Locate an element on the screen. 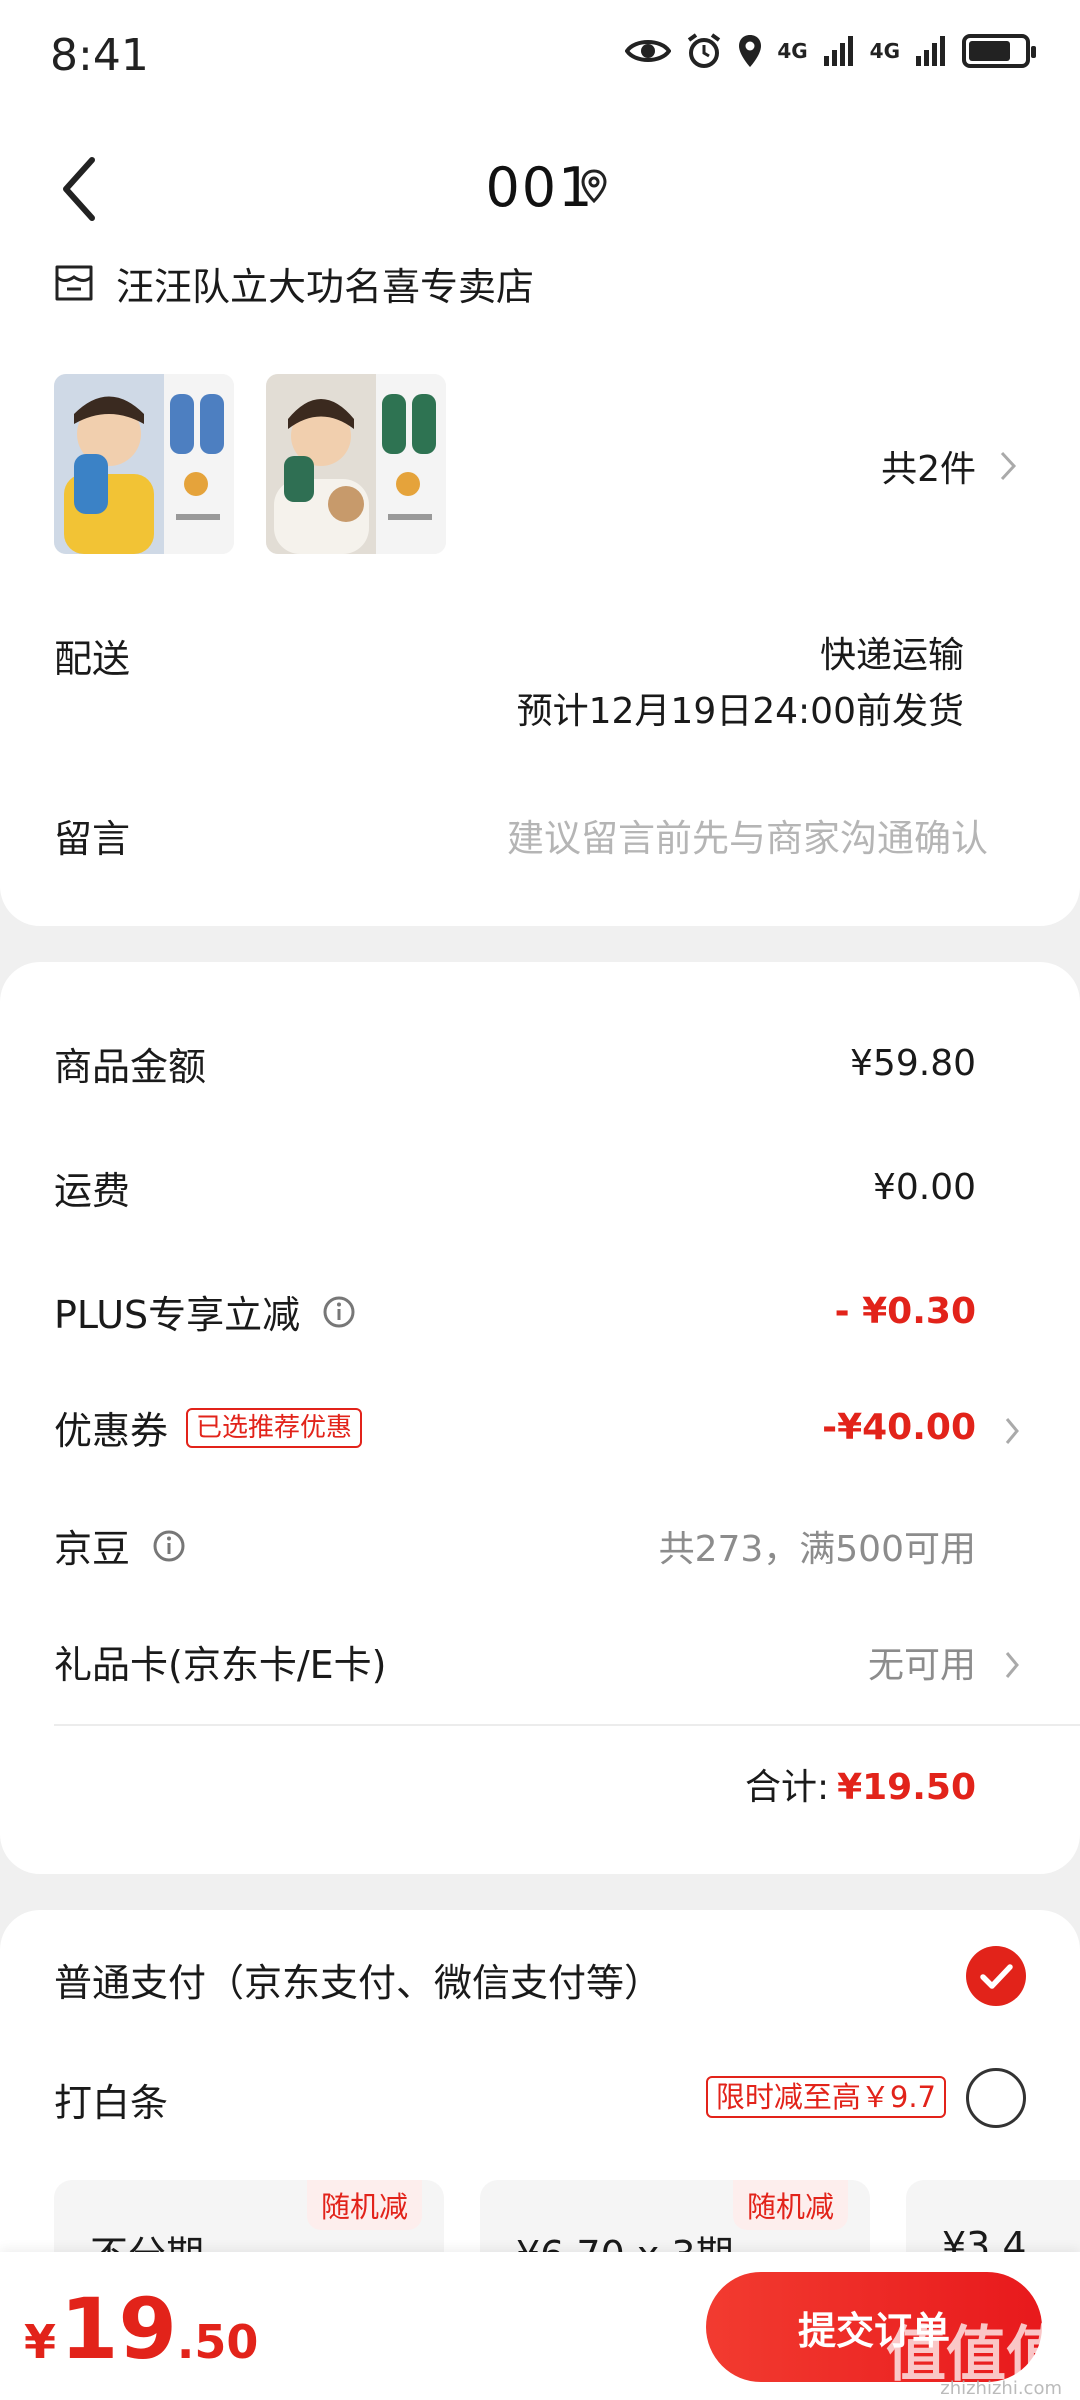  bottom-total-price: ¥ 19 .50 is located at coordinates (141, 2329).